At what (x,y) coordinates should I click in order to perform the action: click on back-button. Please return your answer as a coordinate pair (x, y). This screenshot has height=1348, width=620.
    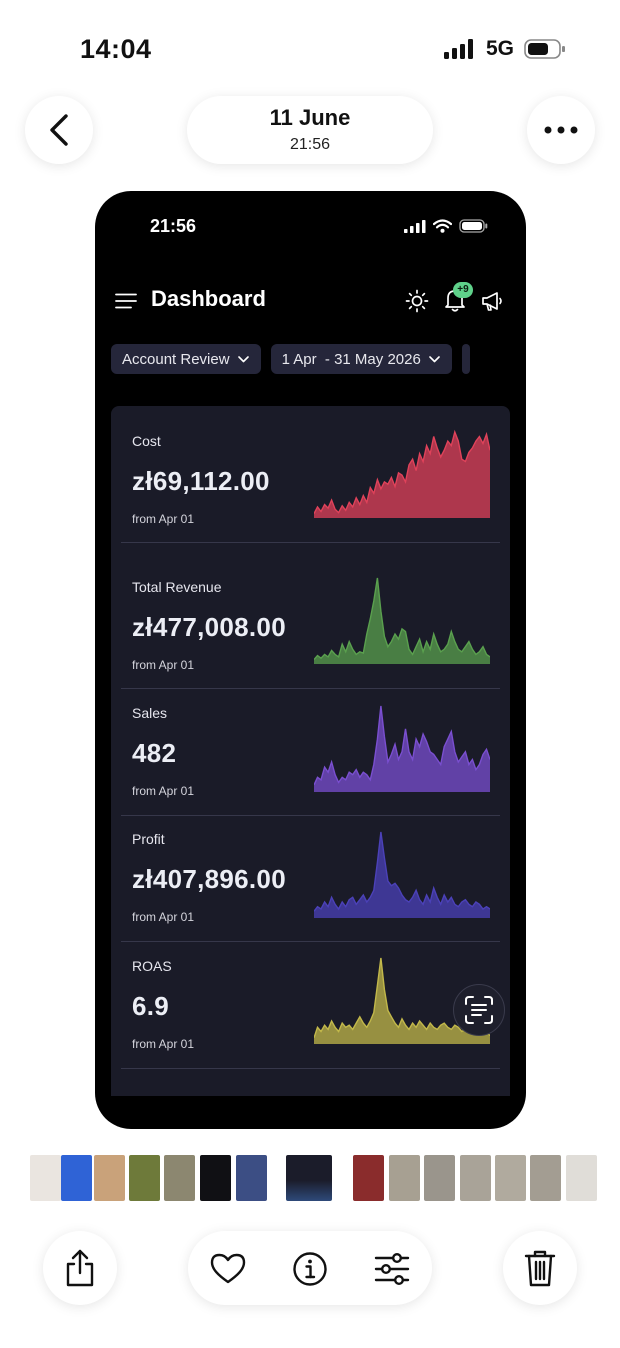
    Looking at the image, I should click on (59, 130).